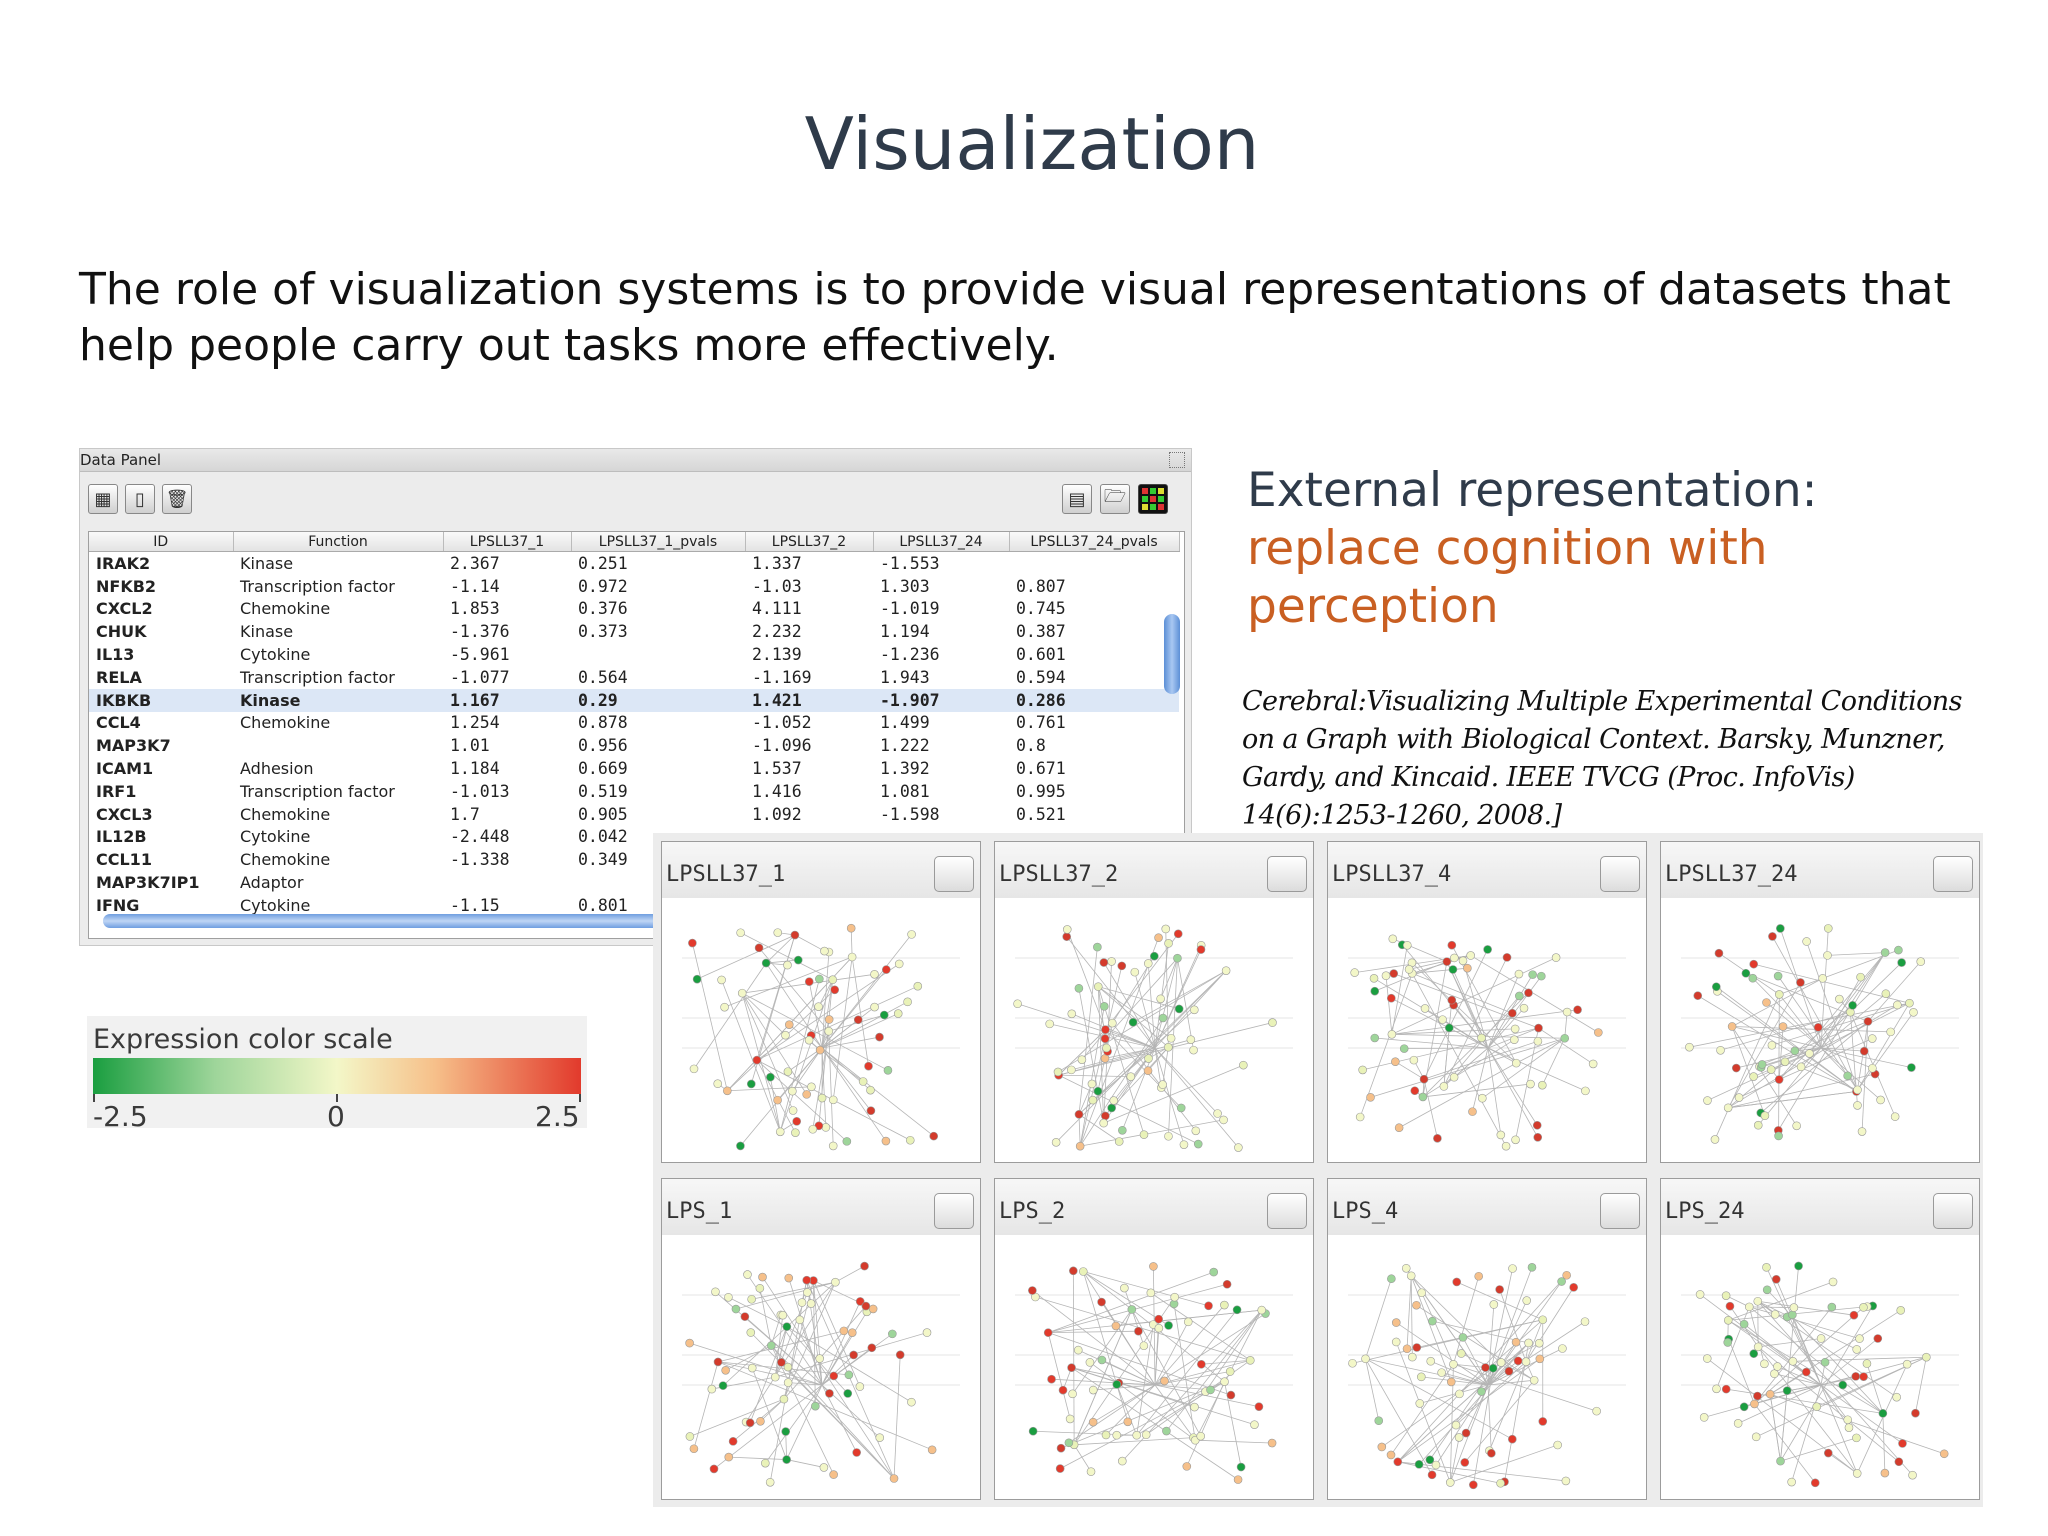  What do you see at coordinates (272, 883) in the screenshot?
I see `function-cell: Adaptor` at bounding box center [272, 883].